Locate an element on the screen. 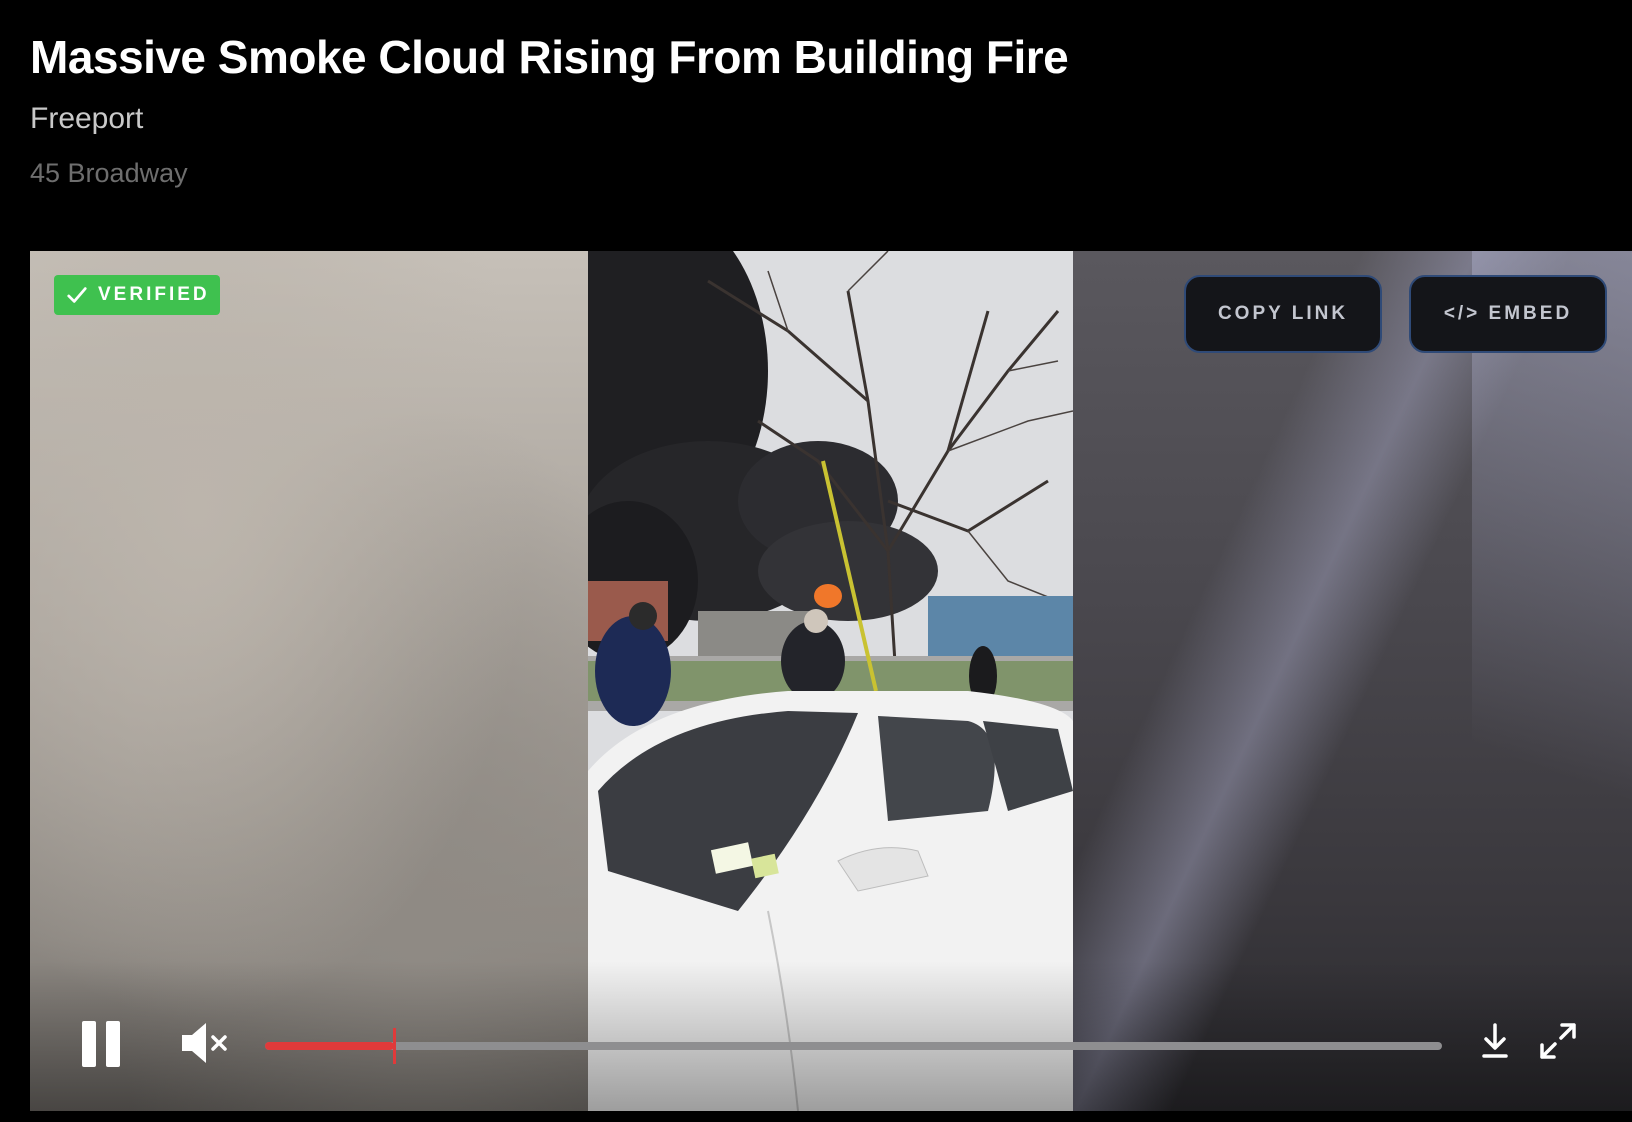 The width and height of the screenshot is (1632, 1122). fullscreen-icon is located at coordinates (1558, 1041).